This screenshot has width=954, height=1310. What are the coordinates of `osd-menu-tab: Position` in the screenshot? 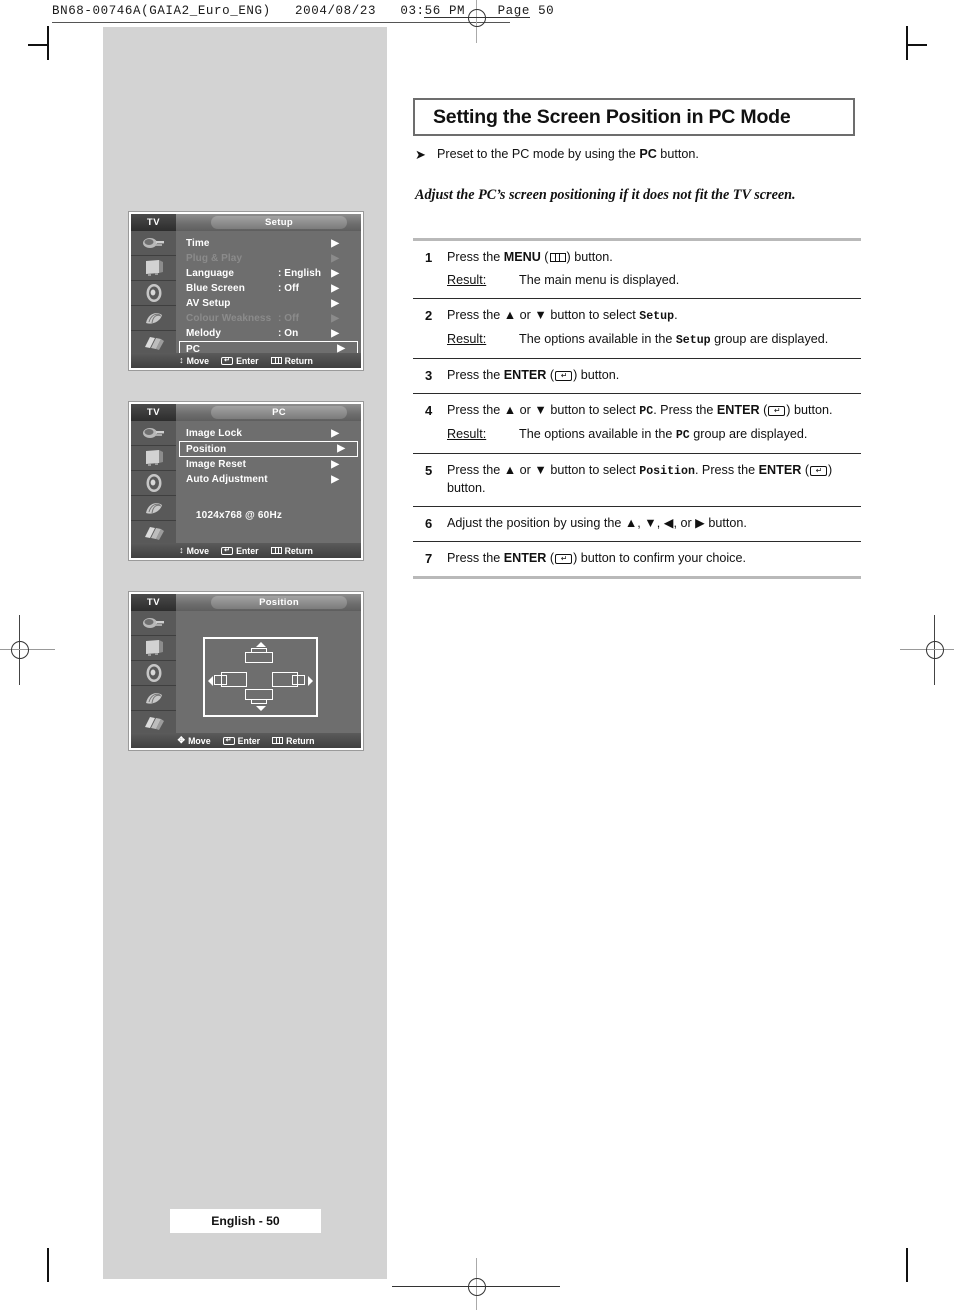 It's located at (279, 602).